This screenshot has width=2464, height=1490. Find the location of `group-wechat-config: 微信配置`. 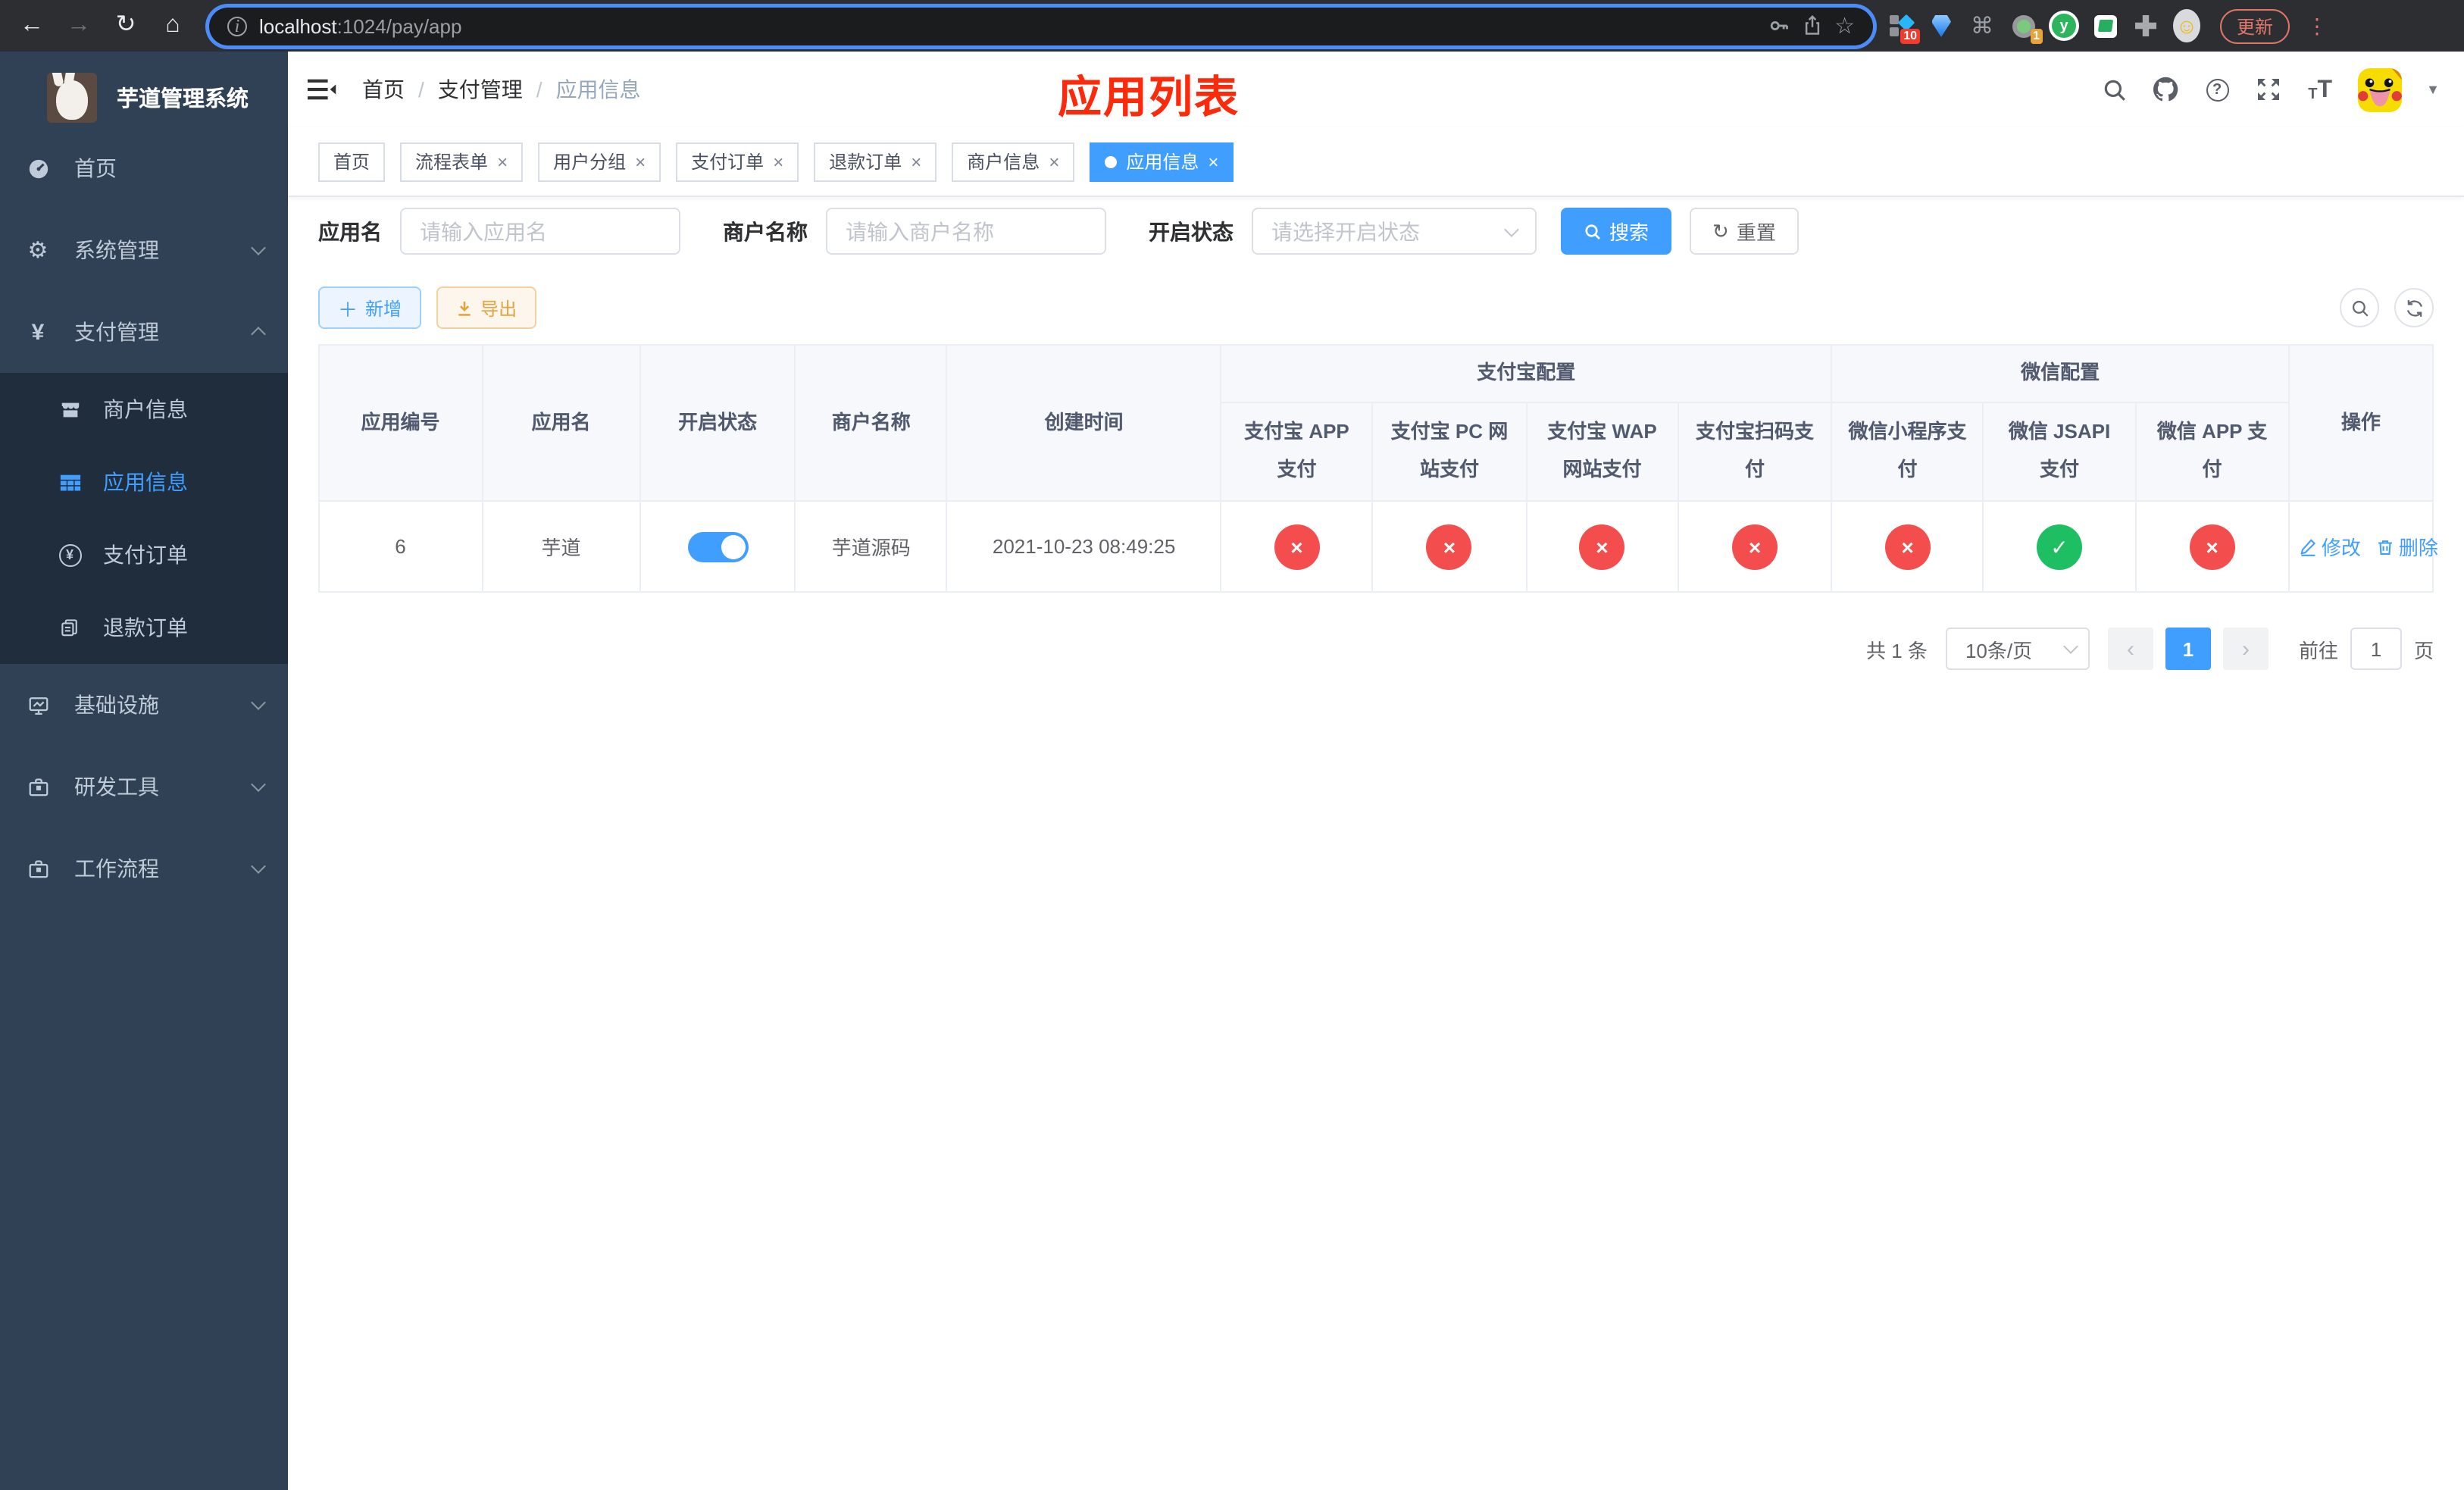

group-wechat-config: 微信配置 is located at coordinates (2060, 373).